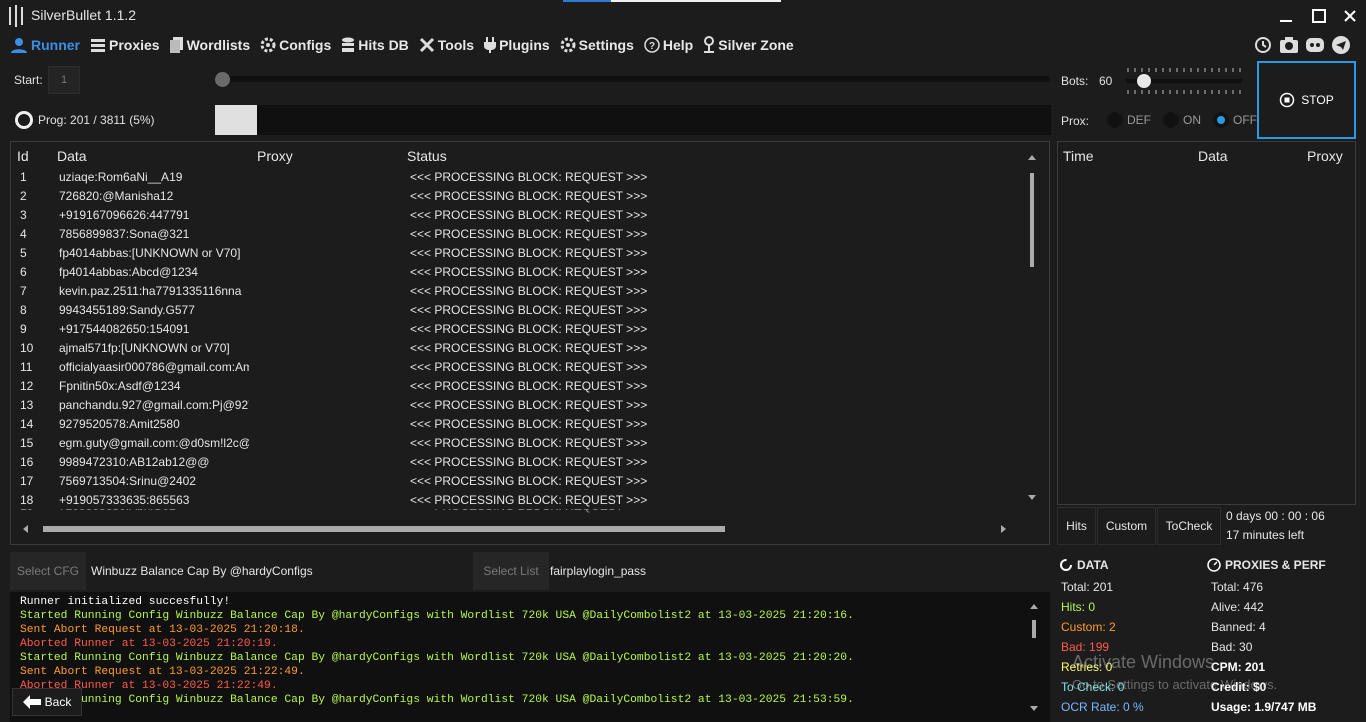  What do you see at coordinates (1237, 607) in the screenshot?
I see `proxy-alive: Alive: 442` at bounding box center [1237, 607].